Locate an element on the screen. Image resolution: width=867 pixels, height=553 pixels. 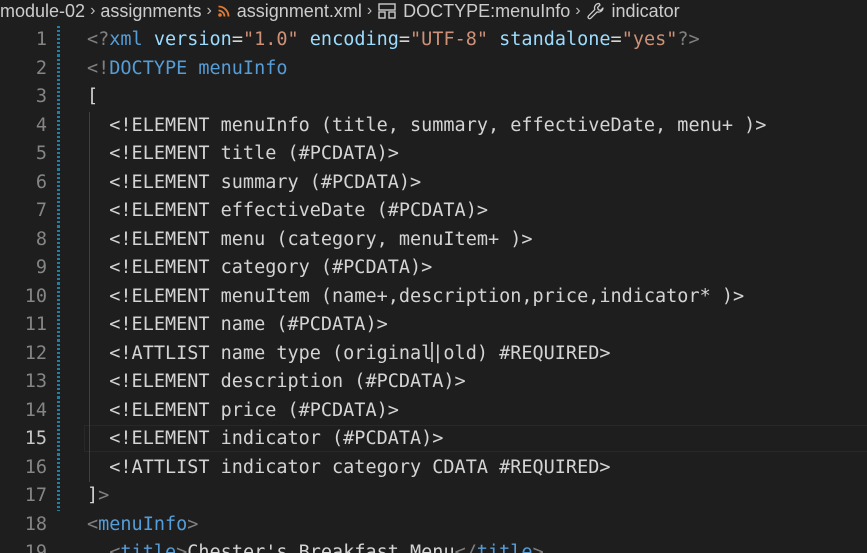
code-token: ?> is located at coordinates (688, 39).